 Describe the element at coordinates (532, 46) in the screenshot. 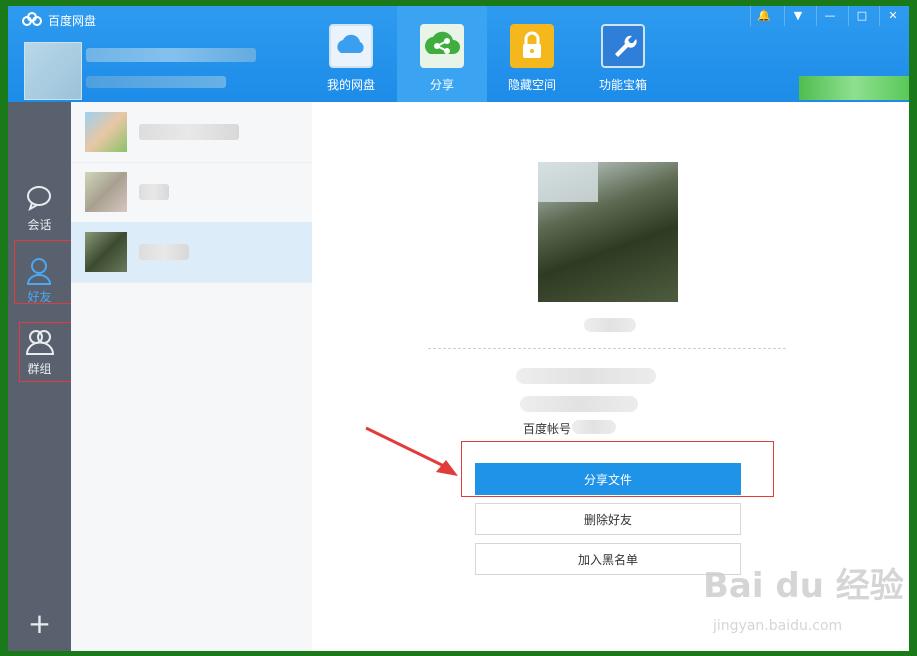

I see `lock-icon` at that location.